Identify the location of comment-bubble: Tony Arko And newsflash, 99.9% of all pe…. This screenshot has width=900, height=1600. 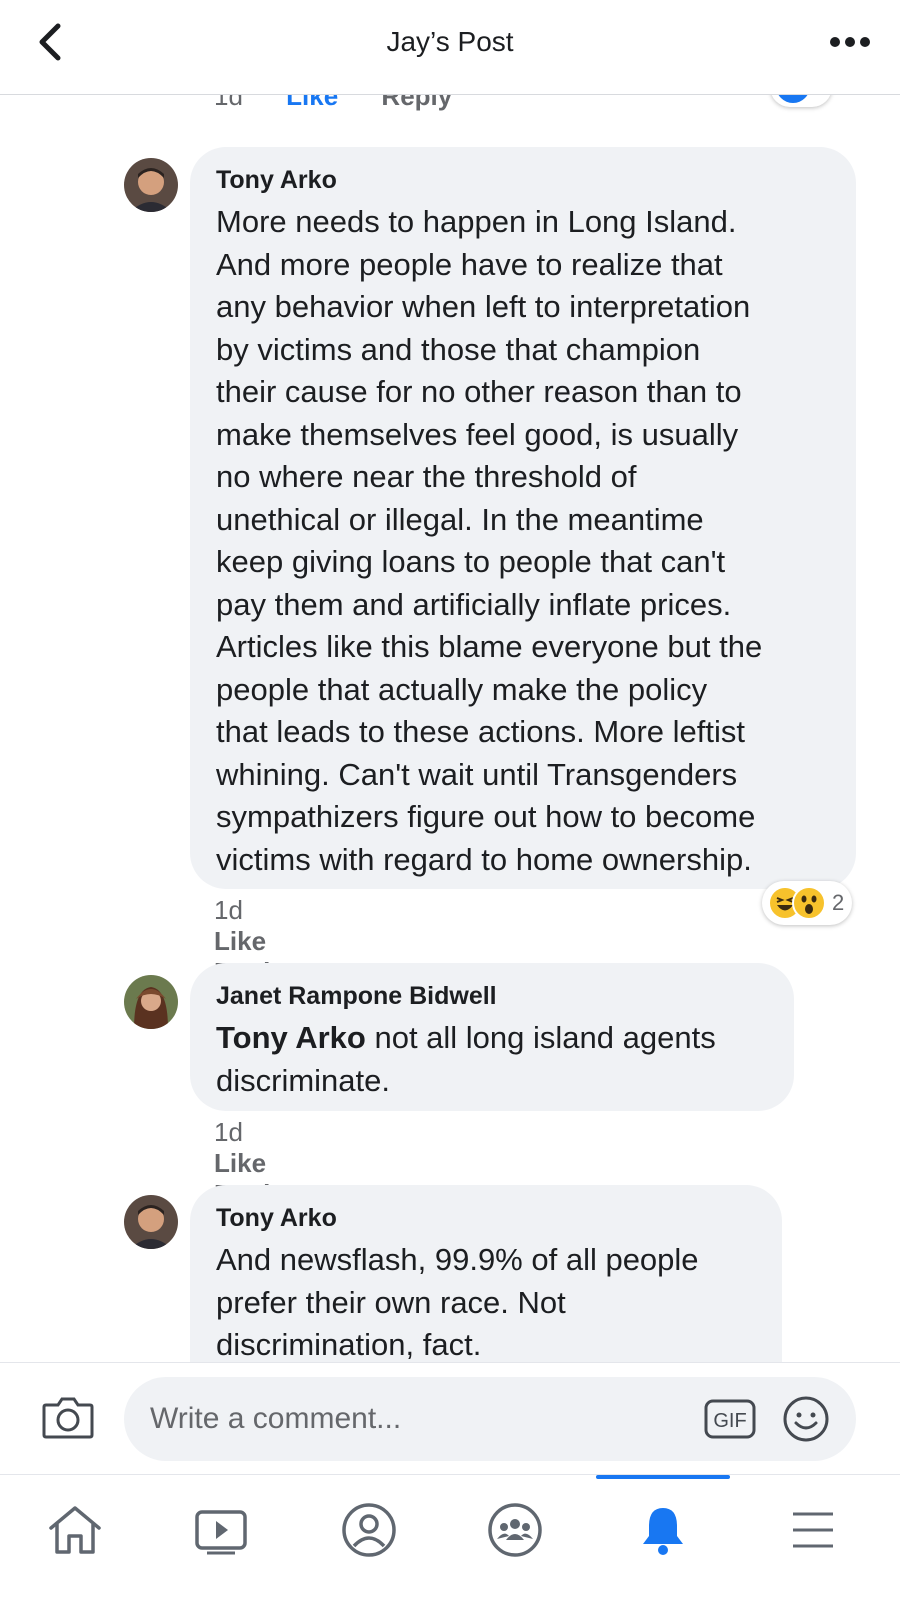
(486, 1287).